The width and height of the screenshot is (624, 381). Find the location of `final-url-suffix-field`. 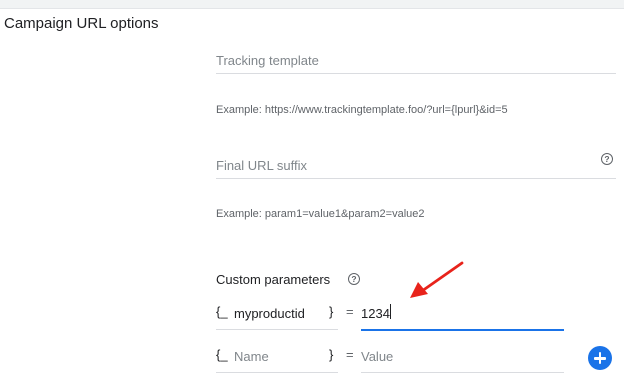

final-url-suffix-field is located at coordinates (416, 166).